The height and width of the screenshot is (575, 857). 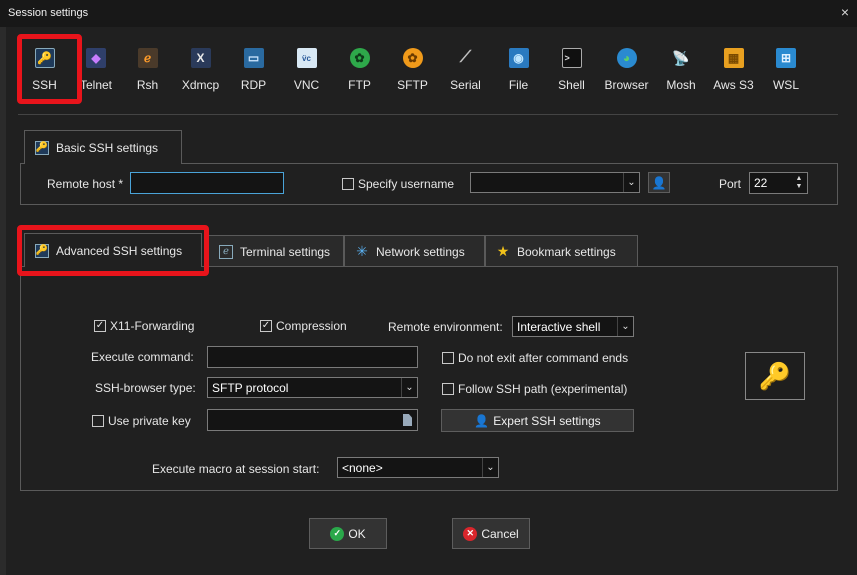 What do you see at coordinates (412, 58) in the screenshot?
I see `sftp-icon: ✿` at bounding box center [412, 58].